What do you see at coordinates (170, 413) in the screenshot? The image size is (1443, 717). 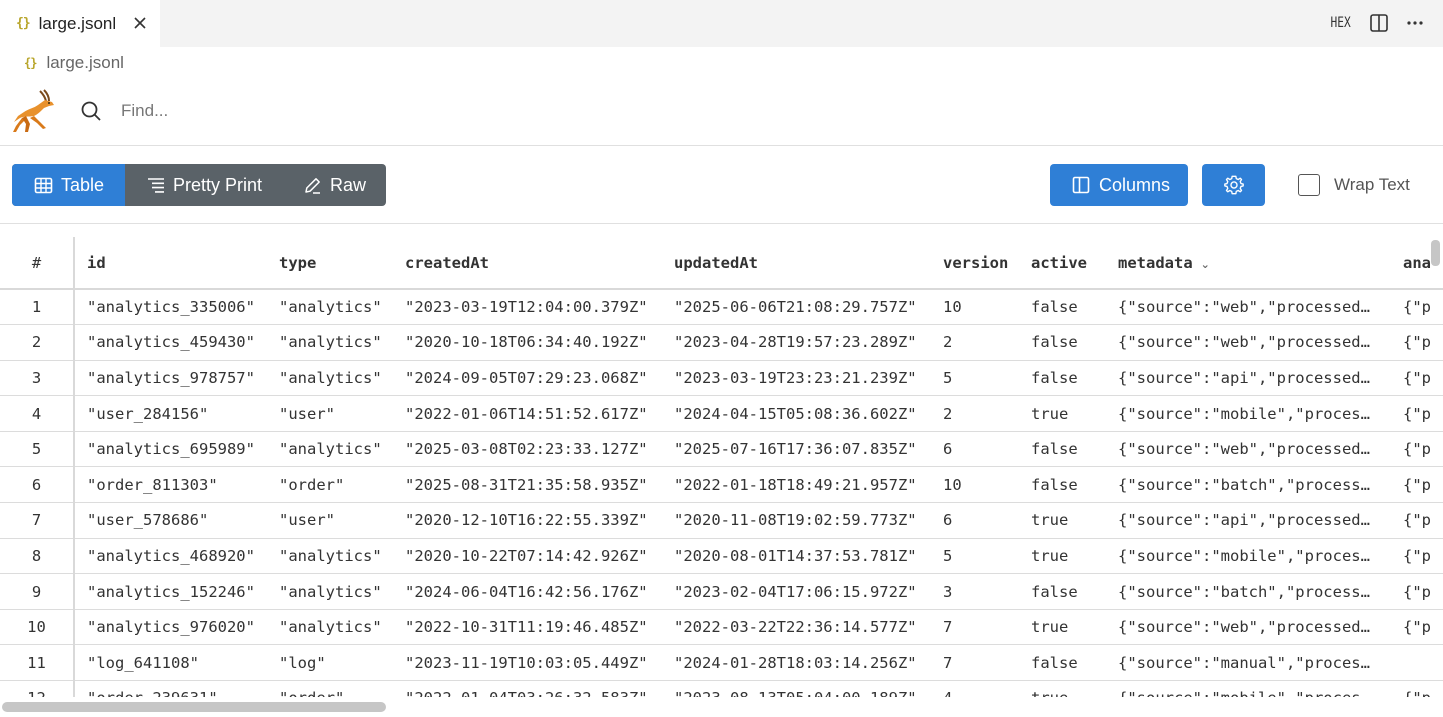 I see `cell-id: "user_284156"` at bounding box center [170, 413].